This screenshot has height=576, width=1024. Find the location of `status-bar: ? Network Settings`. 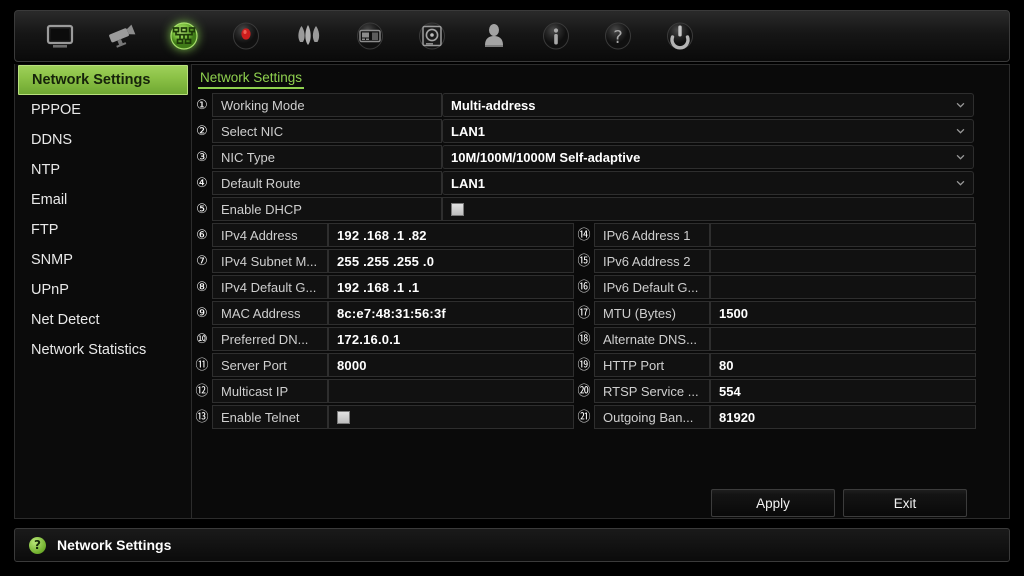

status-bar: ? Network Settings is located at coordinates (512, 545).